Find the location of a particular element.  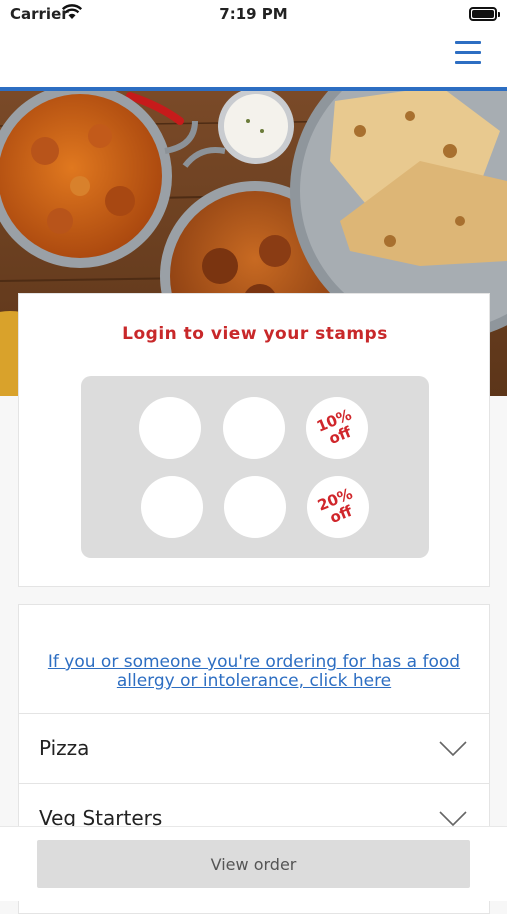

clock: 7:19 PM is located at coordinates (253, 14).